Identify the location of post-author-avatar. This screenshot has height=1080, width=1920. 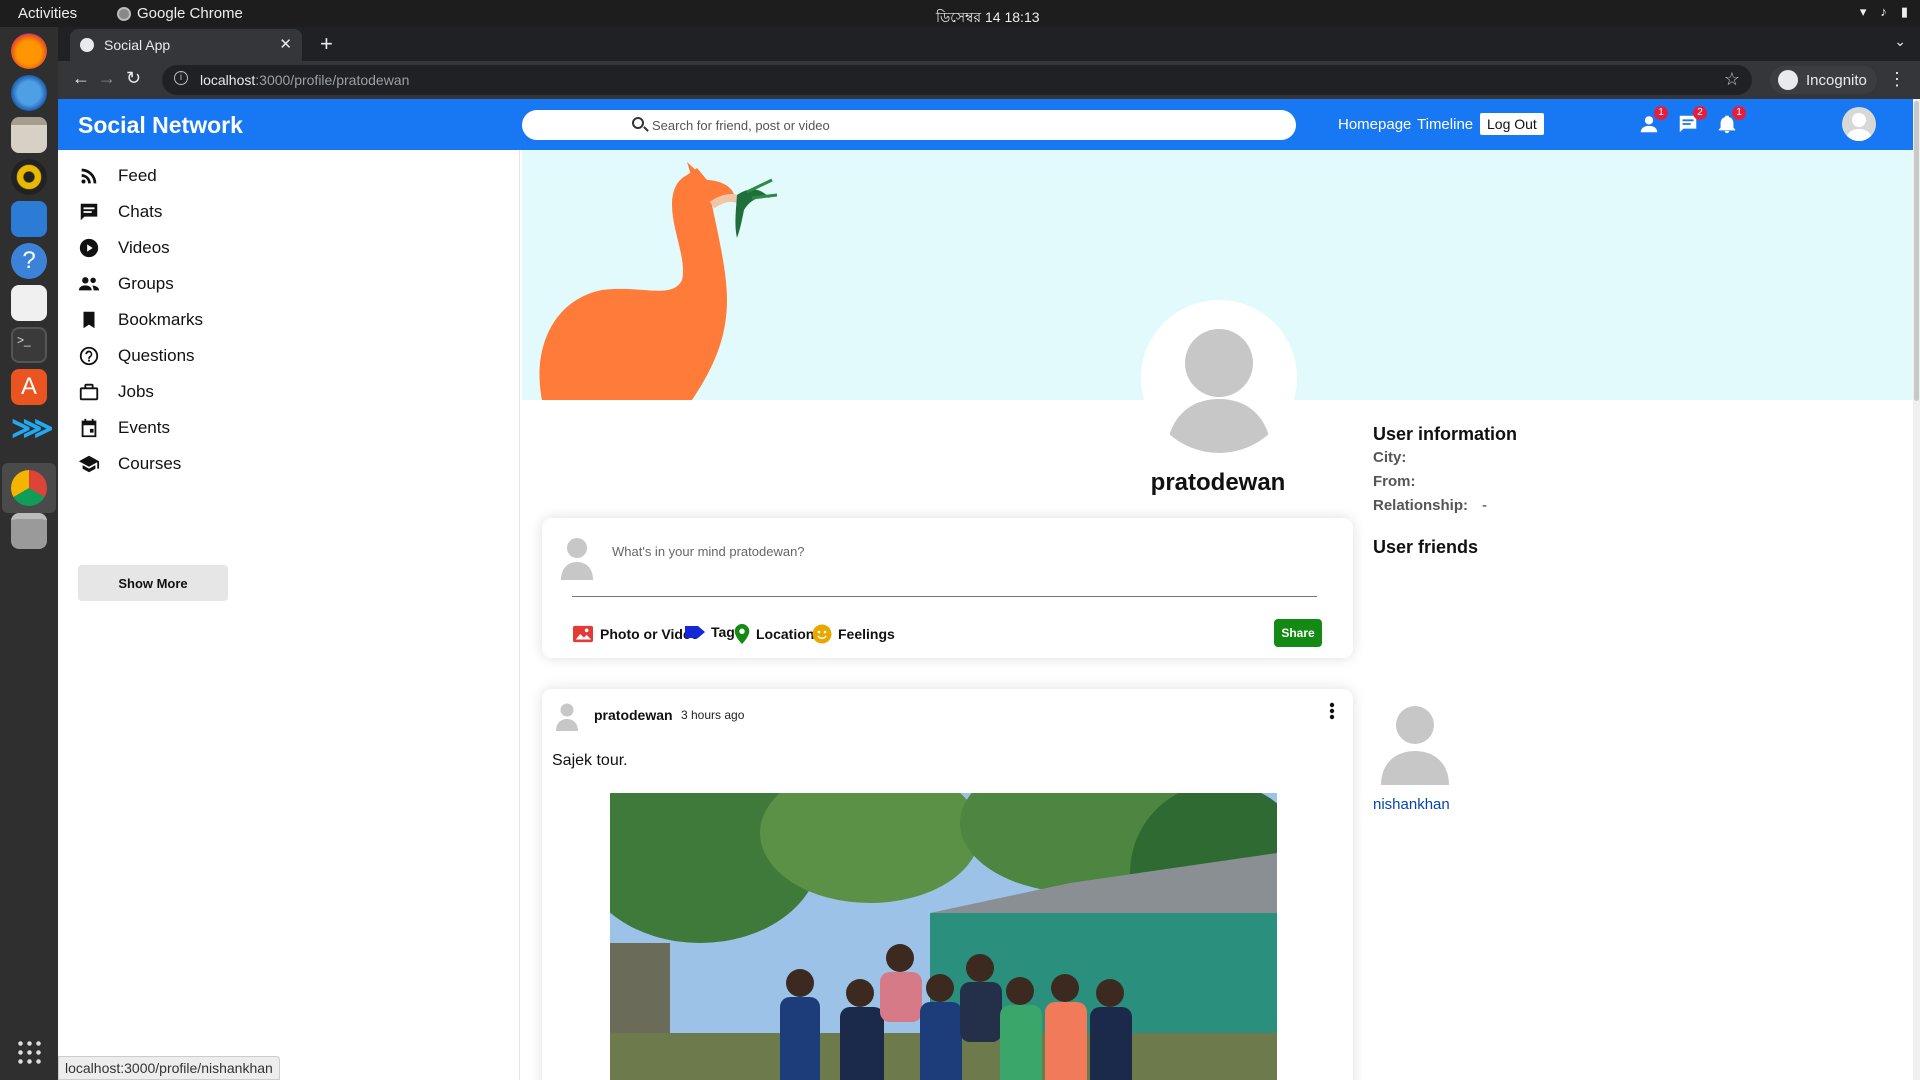
(567, 716).